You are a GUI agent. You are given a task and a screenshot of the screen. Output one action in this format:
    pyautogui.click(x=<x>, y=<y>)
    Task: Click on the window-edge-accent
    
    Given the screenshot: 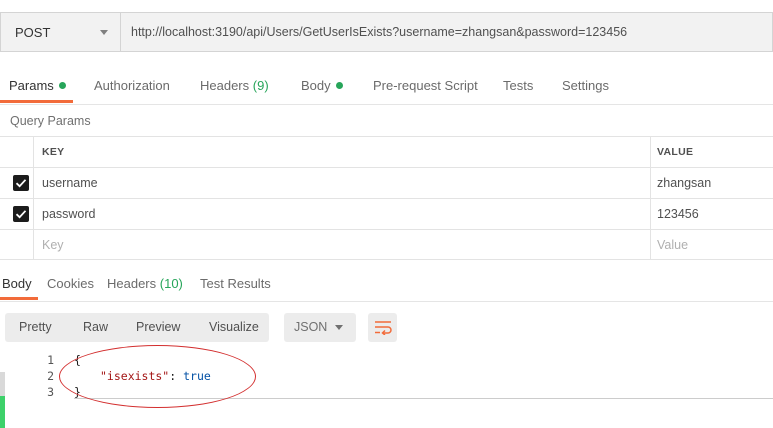 What is the action you would take?
    pyautogui.click(x=2, y=412)
    